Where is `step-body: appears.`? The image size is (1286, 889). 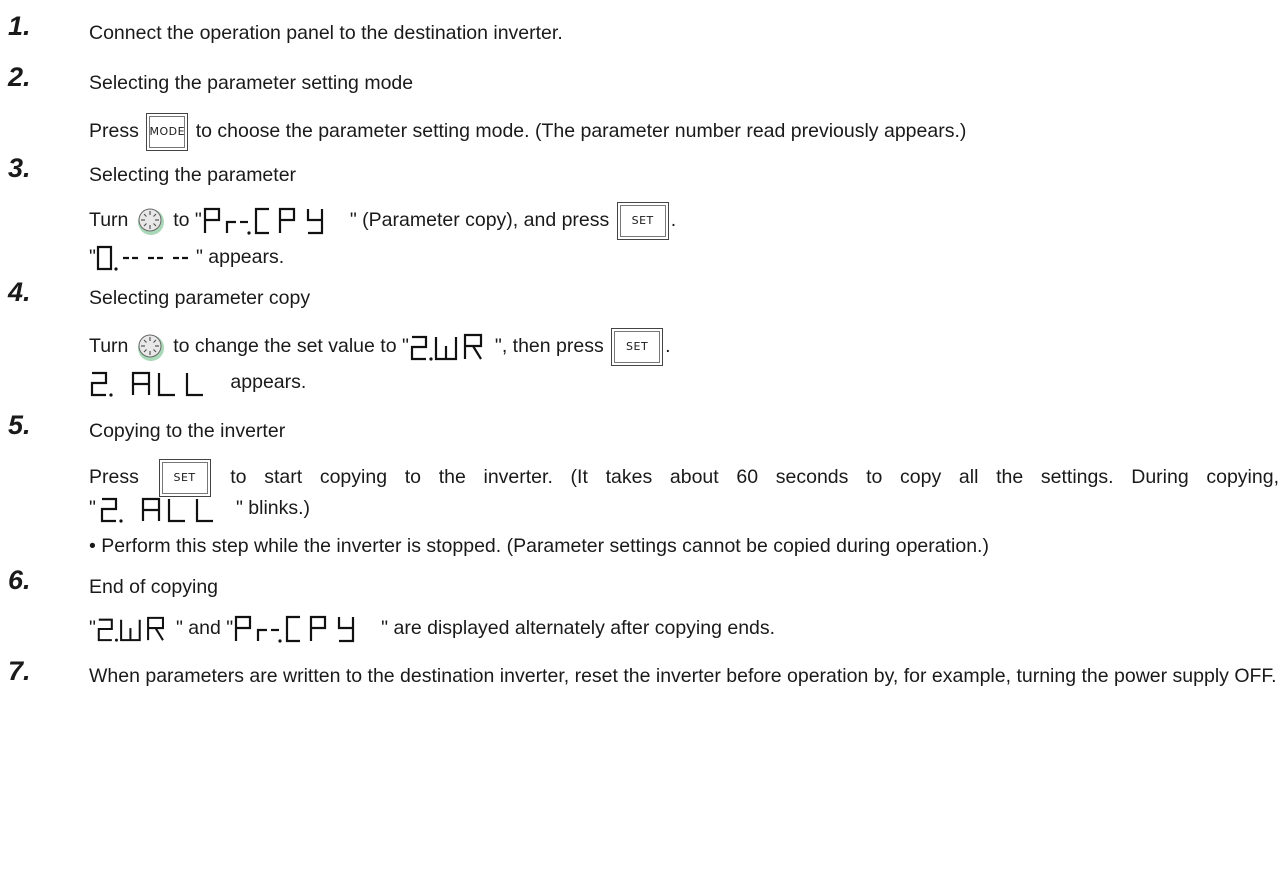 step-body: appears. is located at coordinates (197, 383).